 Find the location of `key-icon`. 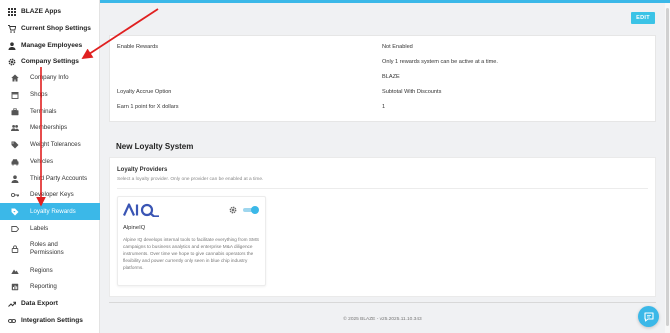

key-icon is located at coordinates (14, 194).